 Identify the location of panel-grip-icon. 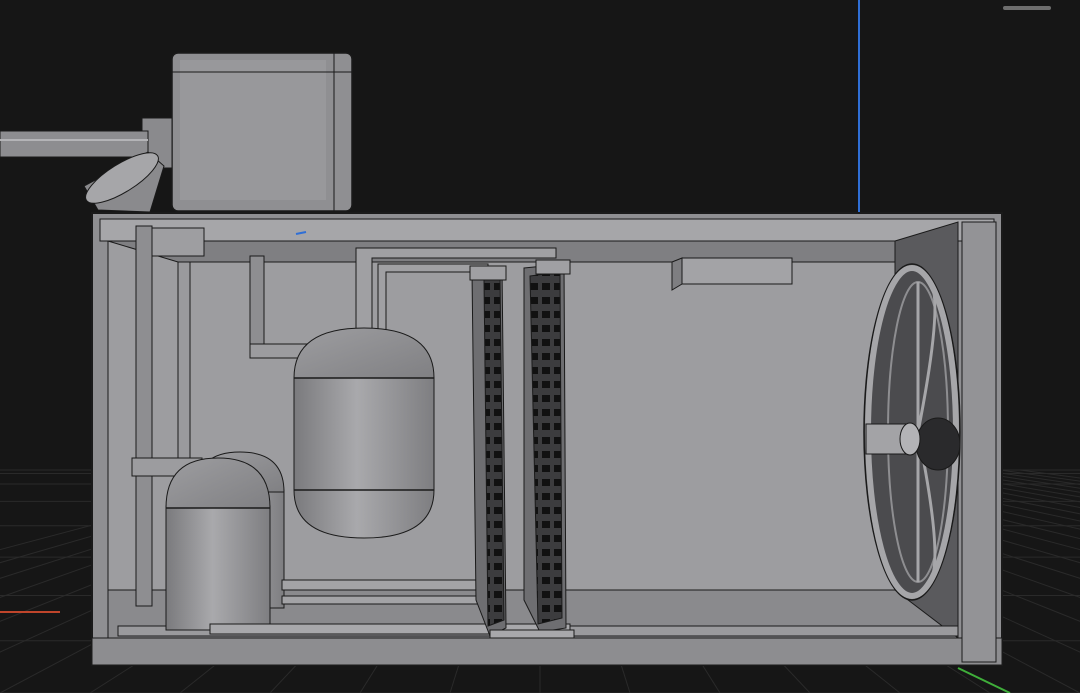
(1027, 8).